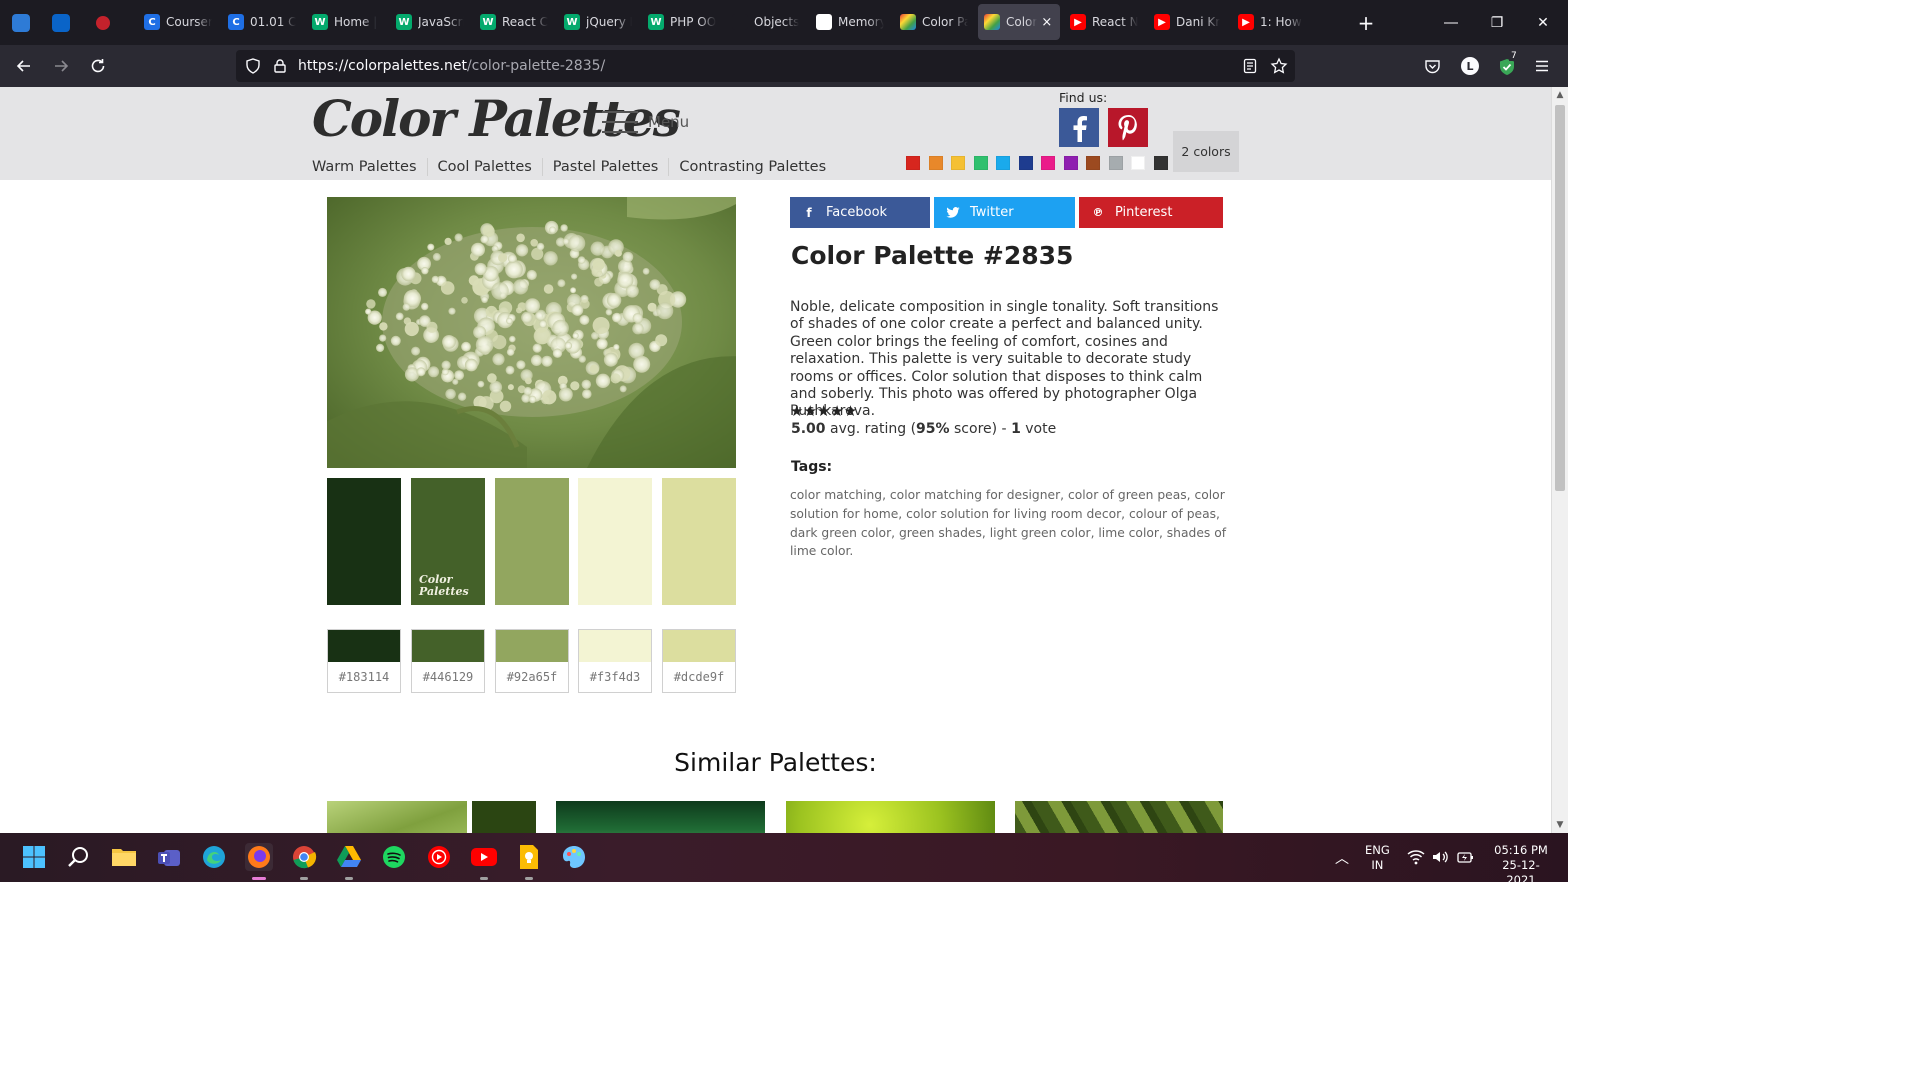  I want to click on pinned-tab-extension, so click(21, 22).